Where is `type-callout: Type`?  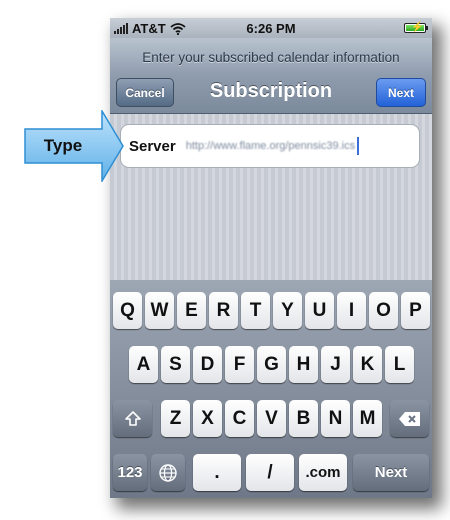 type-callout: Type is located at coordinates (74, 146).